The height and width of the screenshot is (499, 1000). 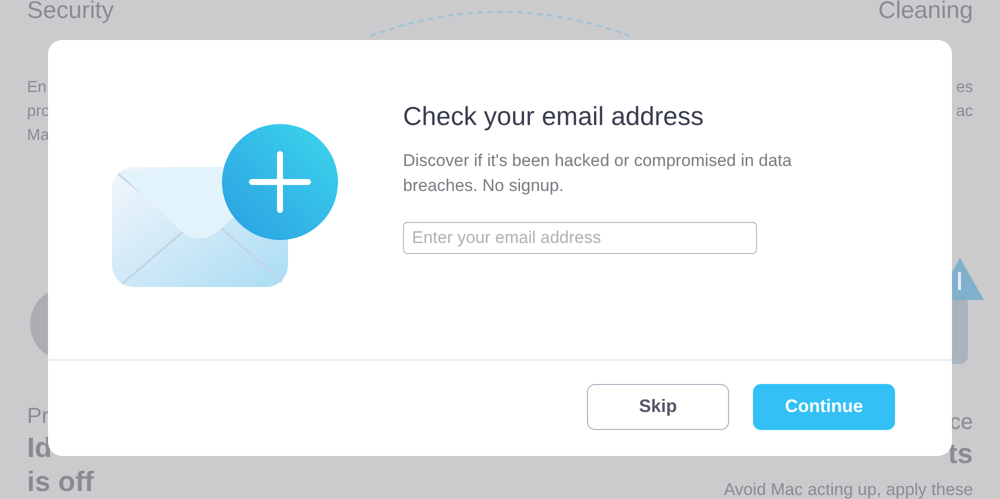 What do you see at coordinates (37, 88) in the screenshot?
I see `section-description: En` at bounding box center [37, 88].